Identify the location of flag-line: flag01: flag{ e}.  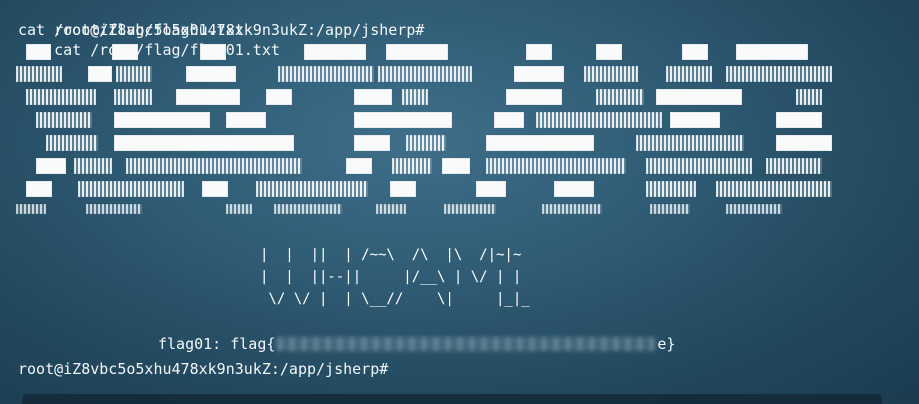
(416, 344).